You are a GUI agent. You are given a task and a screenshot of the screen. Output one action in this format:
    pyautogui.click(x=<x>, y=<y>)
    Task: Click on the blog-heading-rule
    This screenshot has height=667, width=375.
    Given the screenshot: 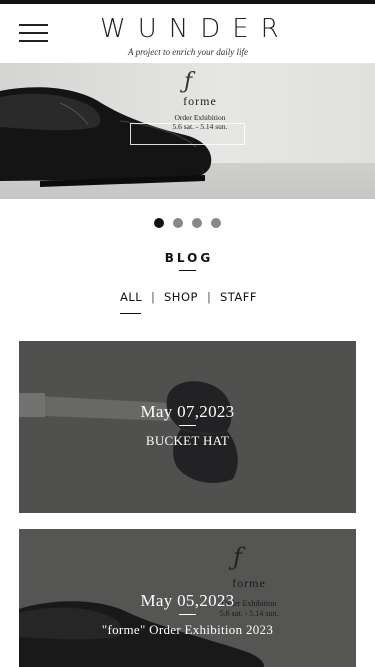 What is the action you would take?
    pyautogui.click(x=187, y=270)
    